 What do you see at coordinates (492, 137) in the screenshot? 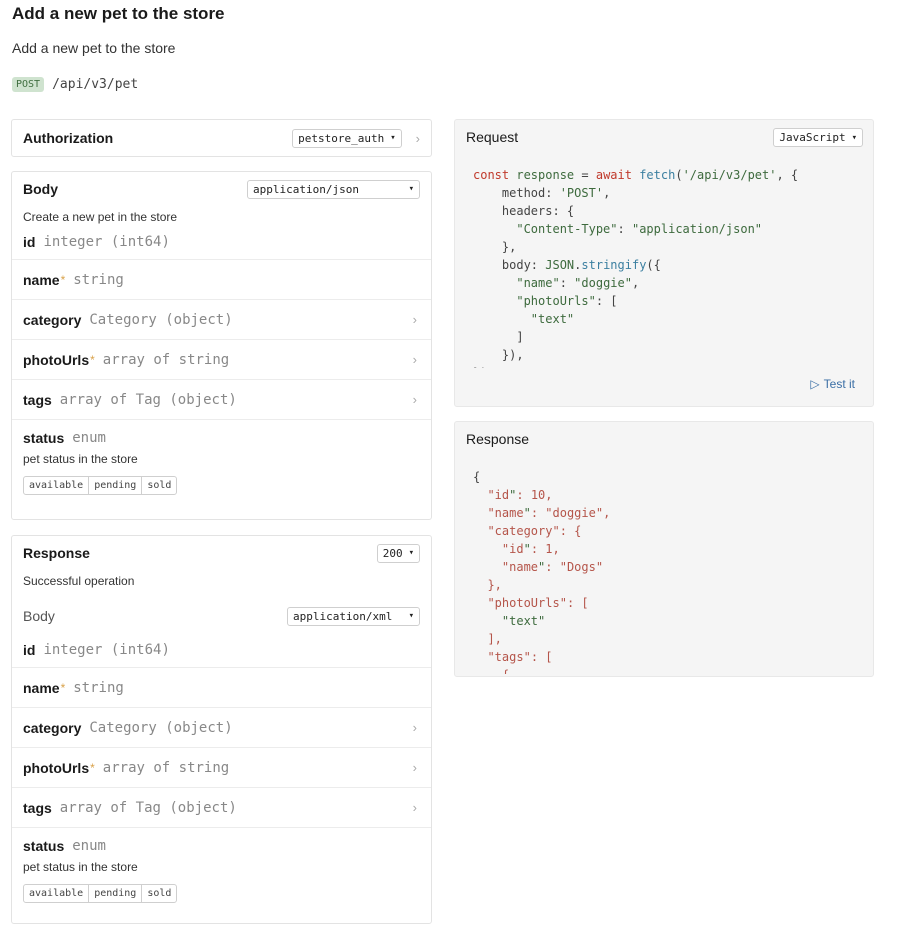
I see `request-panel-title: Request` at bounding box center [492, 137].